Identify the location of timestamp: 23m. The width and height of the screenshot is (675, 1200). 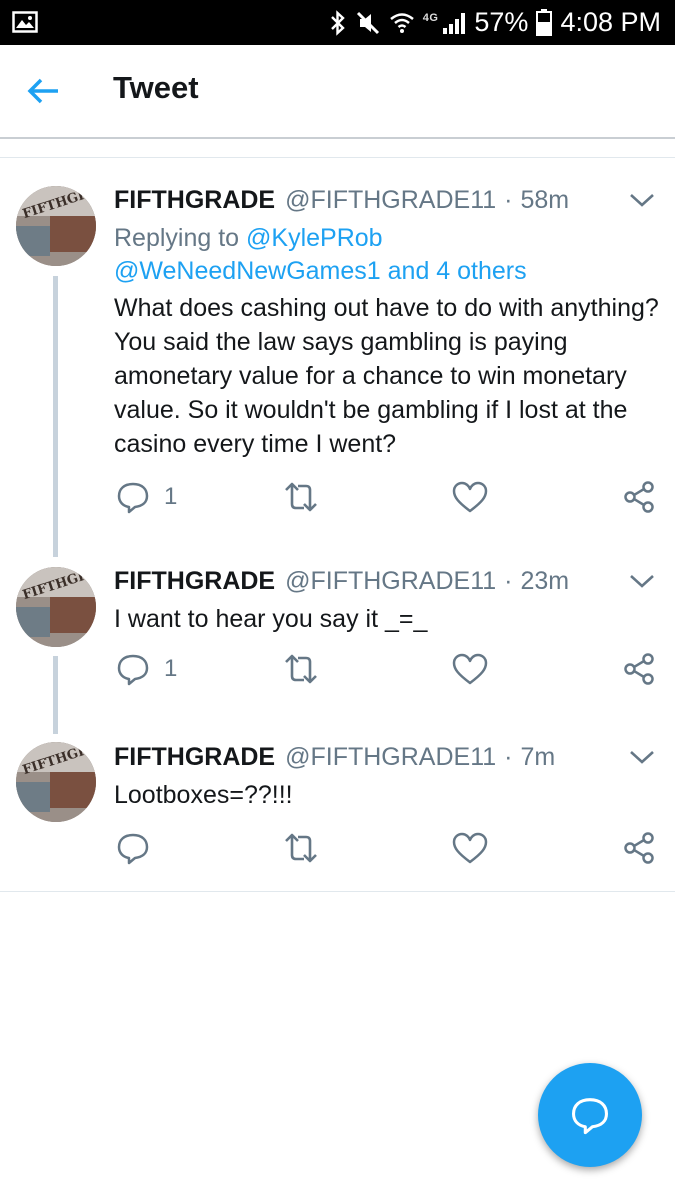
(545, 580).